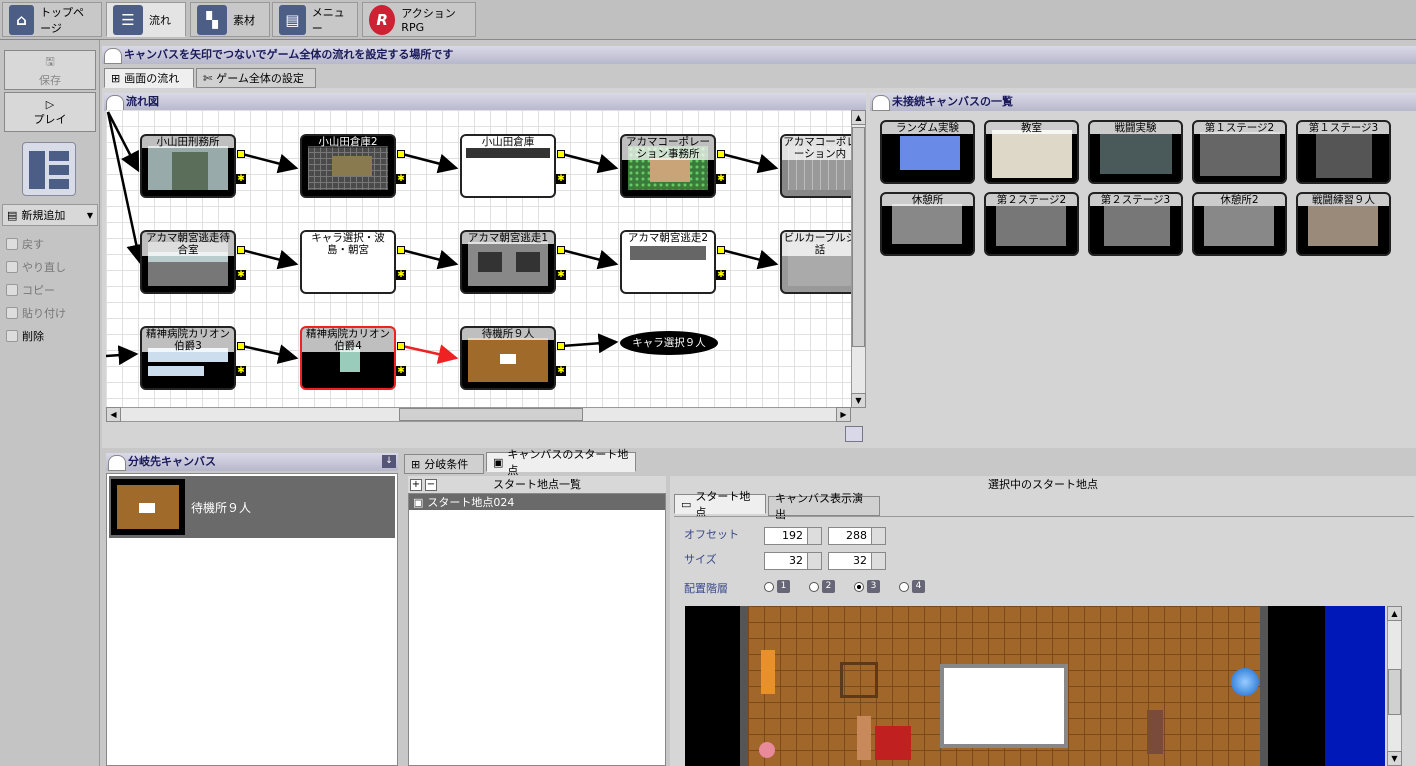 The image size is (1416, 766). What do you see at coordinates (893, 743) in the screenshot?
I see `start-point-marker` at bounding box center [893, 743].